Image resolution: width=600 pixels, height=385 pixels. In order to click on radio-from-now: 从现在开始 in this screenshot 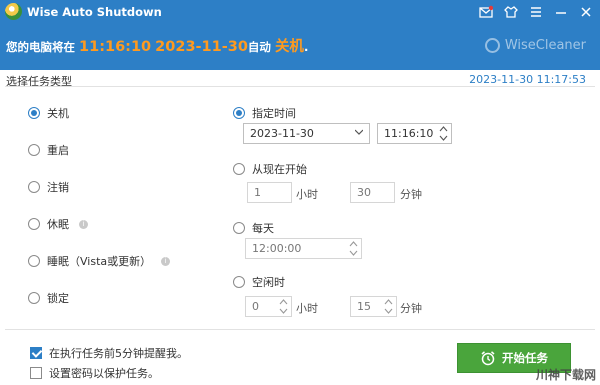, I will do `click(270, 169)`.